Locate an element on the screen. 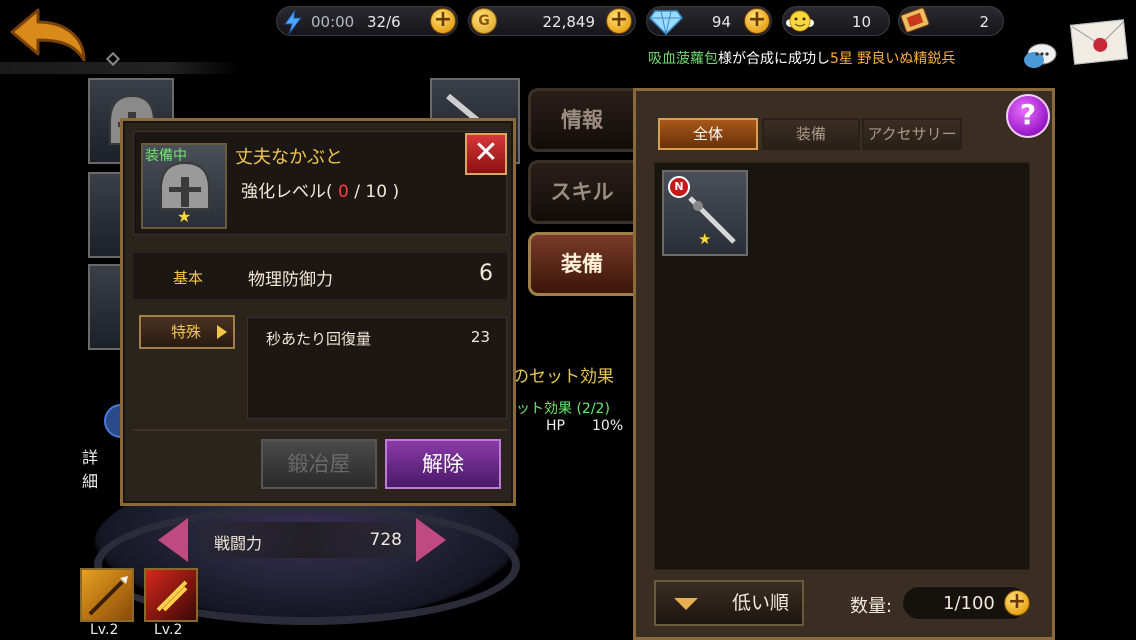 The width and height of the screenshot is (1136, 640). chat-icon is located at coordinates (1040, 57).